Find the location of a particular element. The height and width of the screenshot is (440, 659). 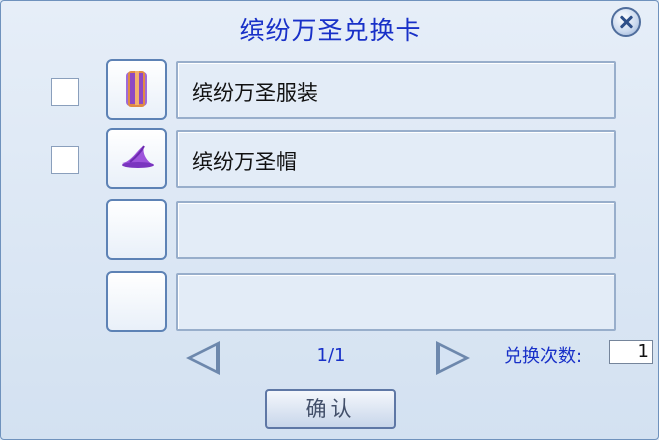

close-icon is located at coordinates (626, 22).